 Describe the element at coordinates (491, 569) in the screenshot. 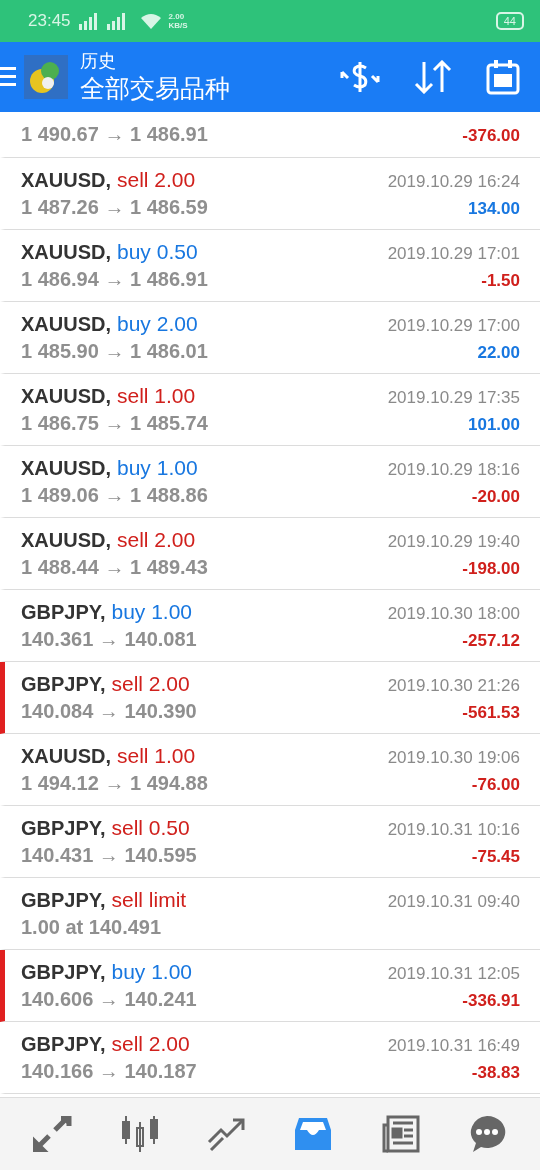

I see `profit-value: -198.00` at that location.